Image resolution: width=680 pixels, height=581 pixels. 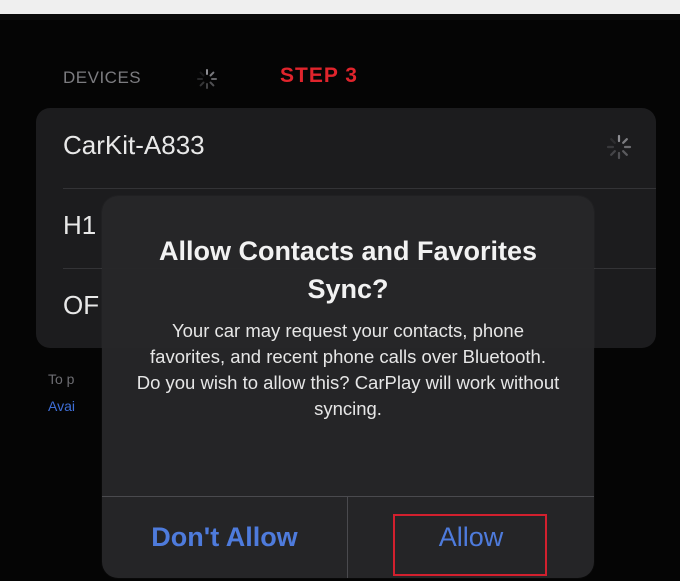 I want to click on device-name: H1, so click(x=80, y=225).